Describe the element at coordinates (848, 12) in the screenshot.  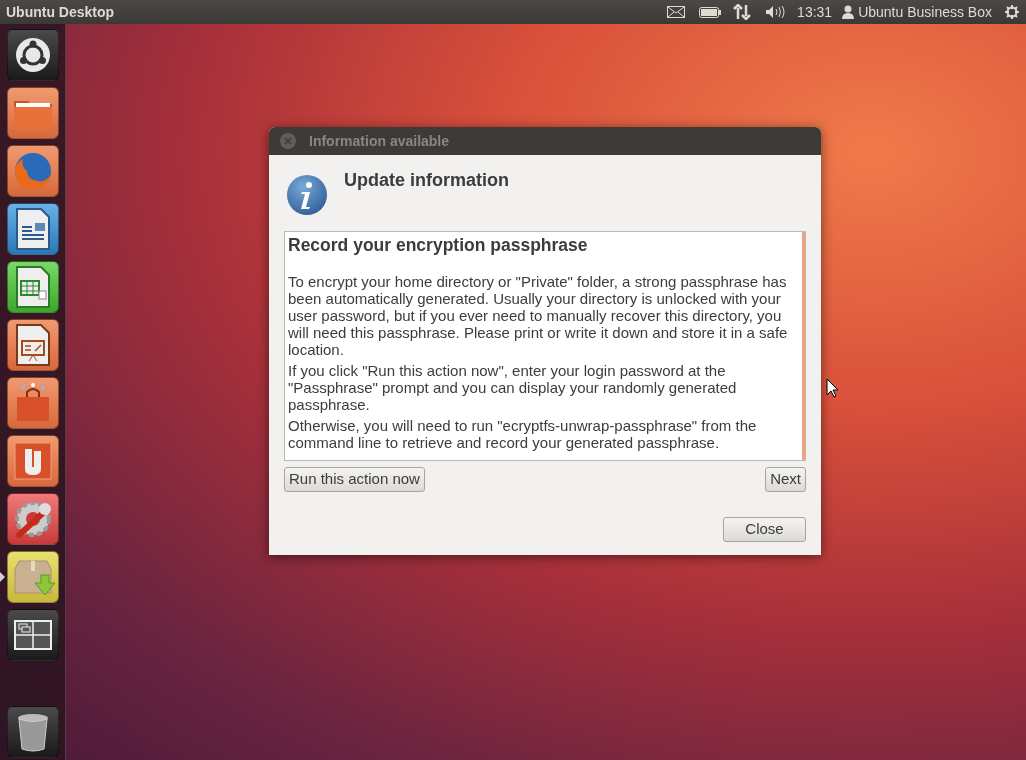
I see `user-icon` at that location.